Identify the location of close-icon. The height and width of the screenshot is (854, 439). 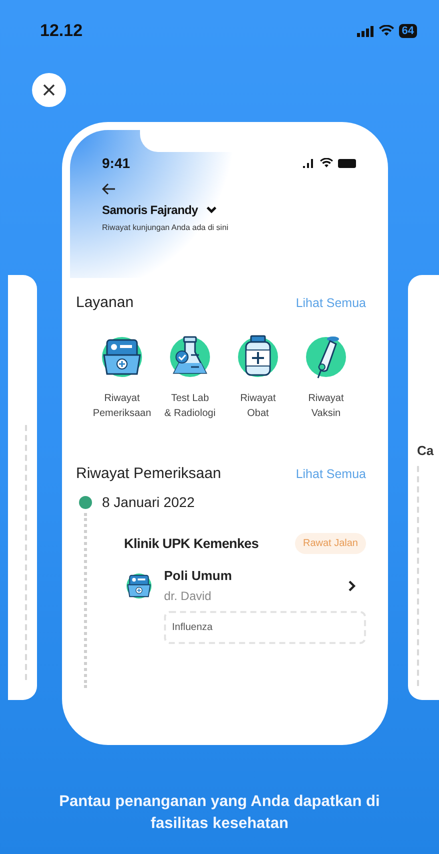
(49, 90).